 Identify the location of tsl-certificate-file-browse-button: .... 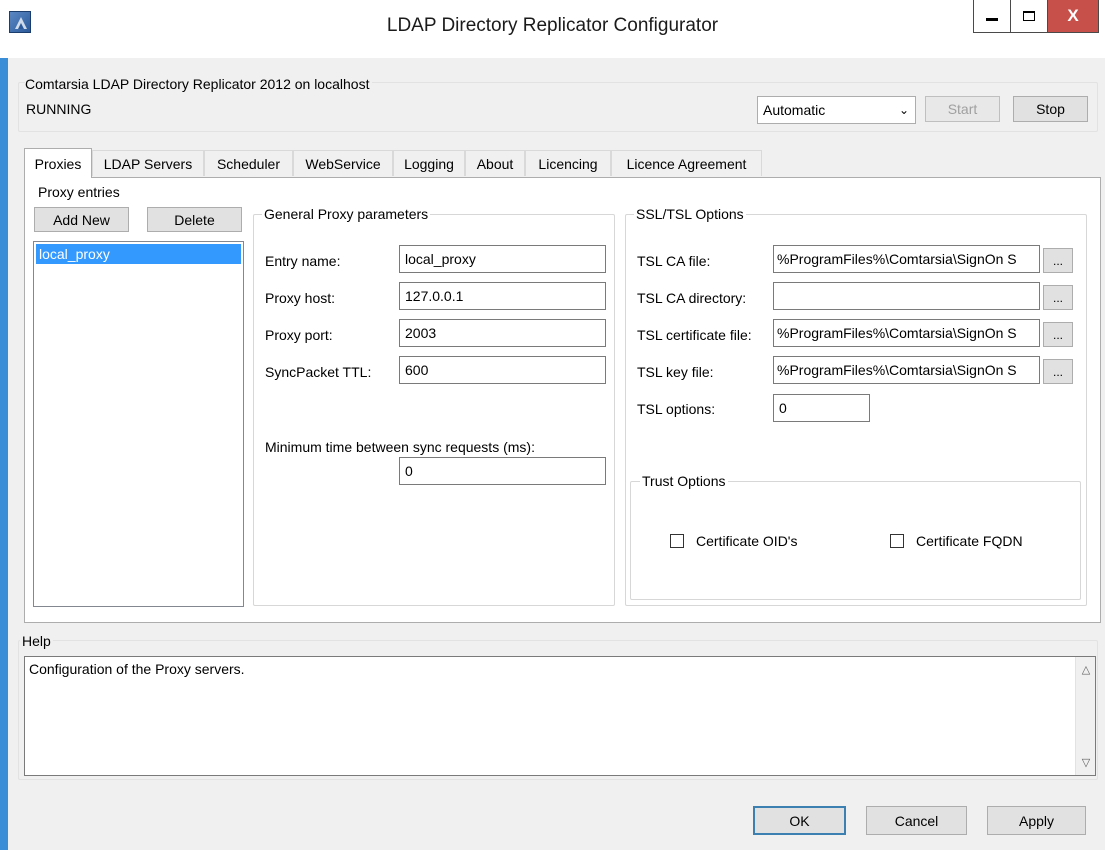
(1058, 334).